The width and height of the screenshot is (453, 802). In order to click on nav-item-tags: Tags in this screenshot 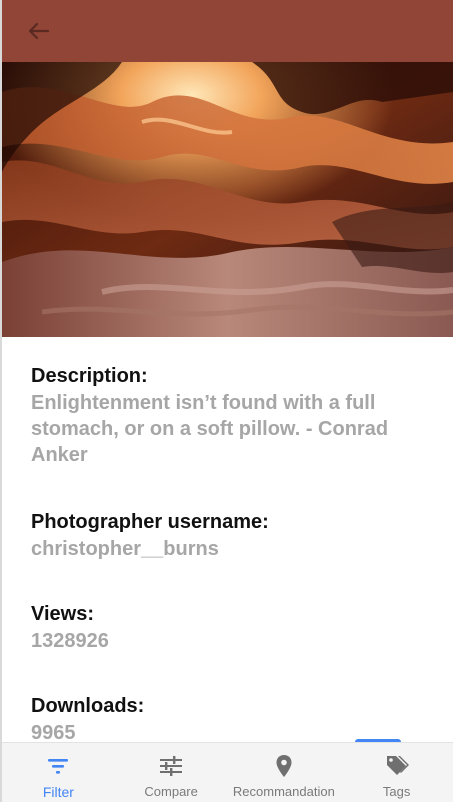, I will do `click(396, 772)`.